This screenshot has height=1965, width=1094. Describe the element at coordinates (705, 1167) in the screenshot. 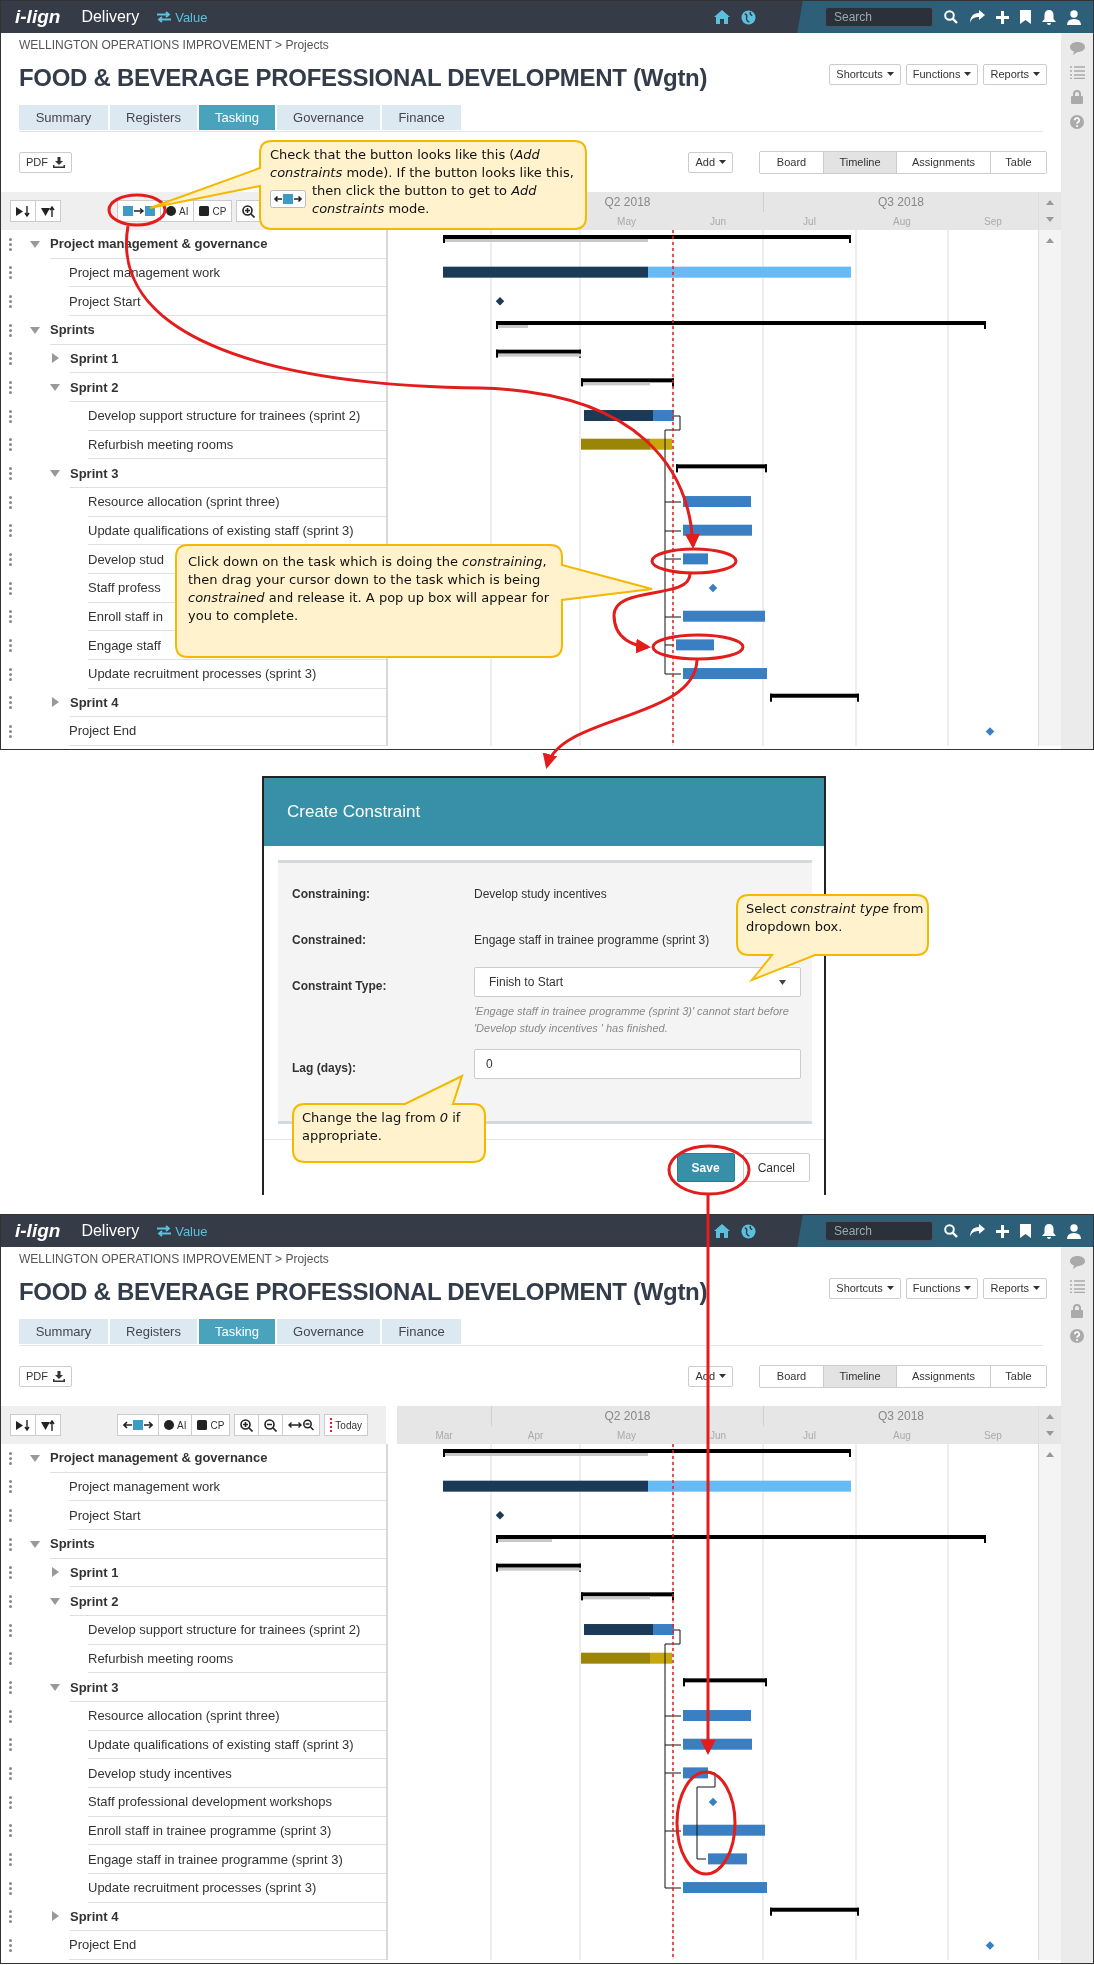

I see `save-button: Save` at that location.